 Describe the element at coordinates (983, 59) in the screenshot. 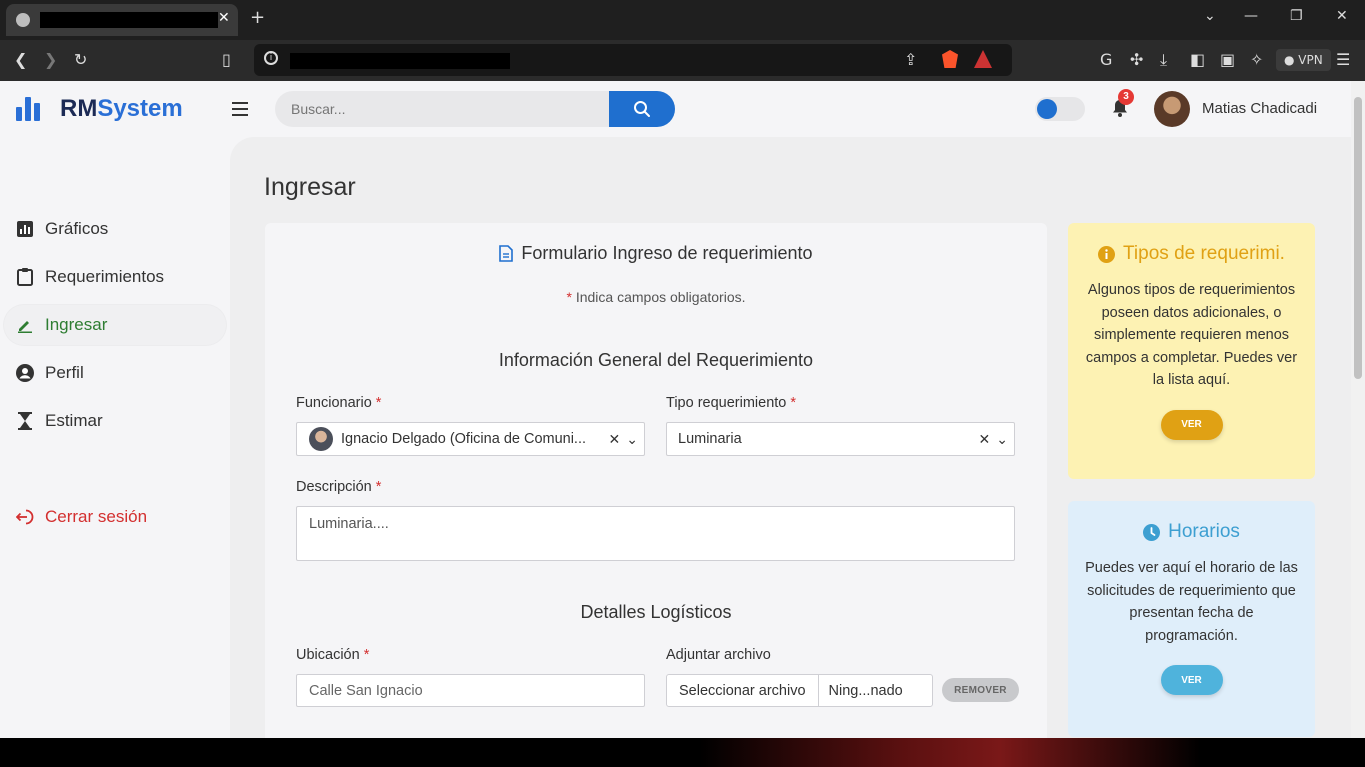

I see `brave-rewards-icon` at that location.